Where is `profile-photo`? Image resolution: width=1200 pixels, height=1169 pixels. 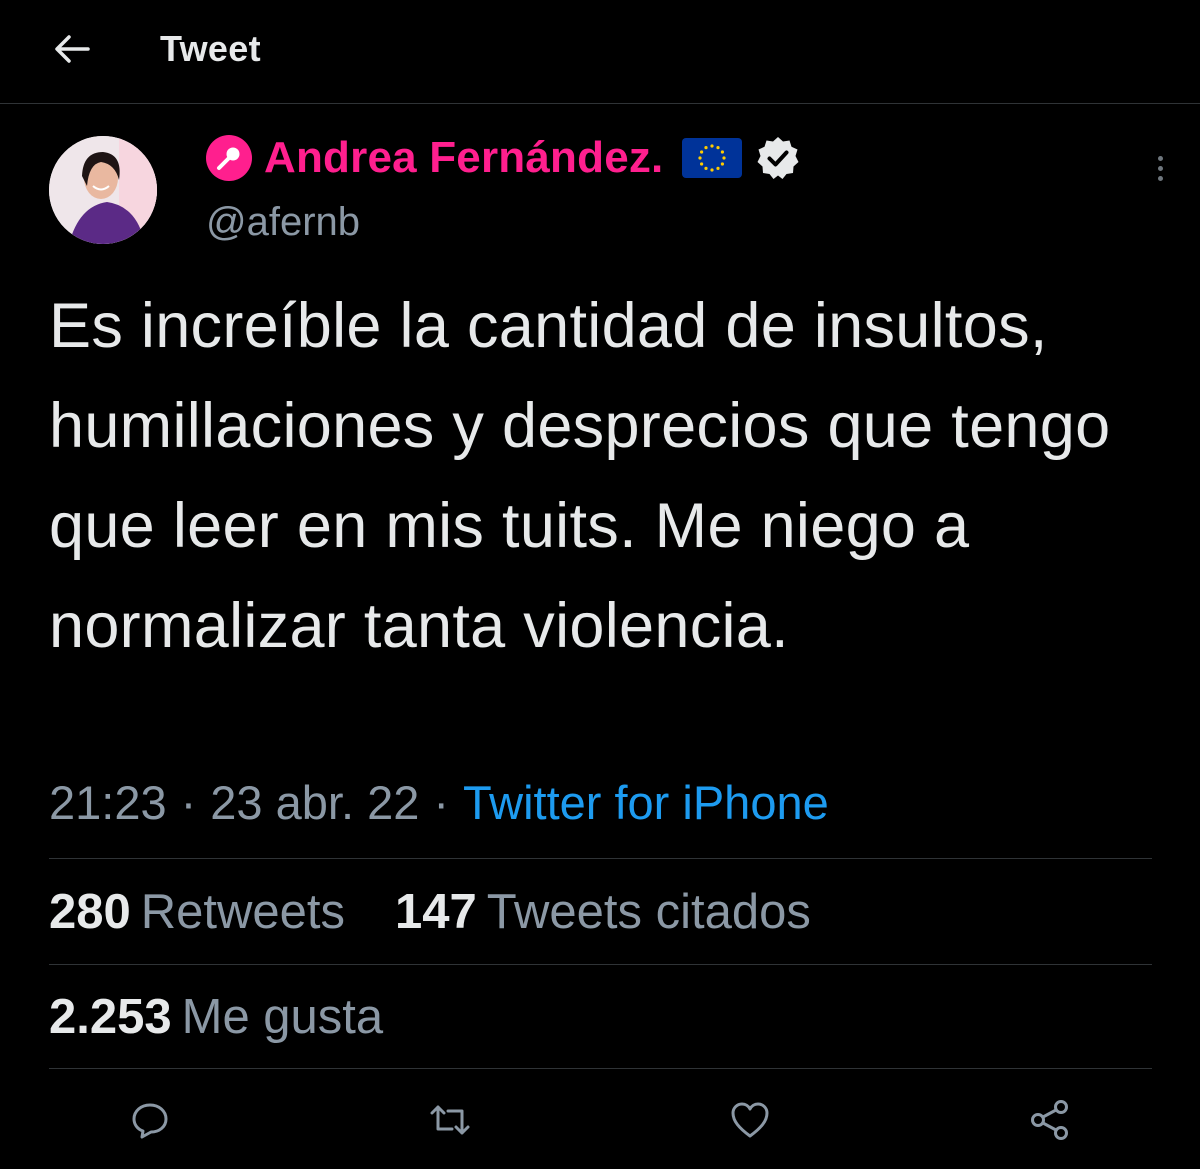
profile-photo is located at coordinates (103, 190).